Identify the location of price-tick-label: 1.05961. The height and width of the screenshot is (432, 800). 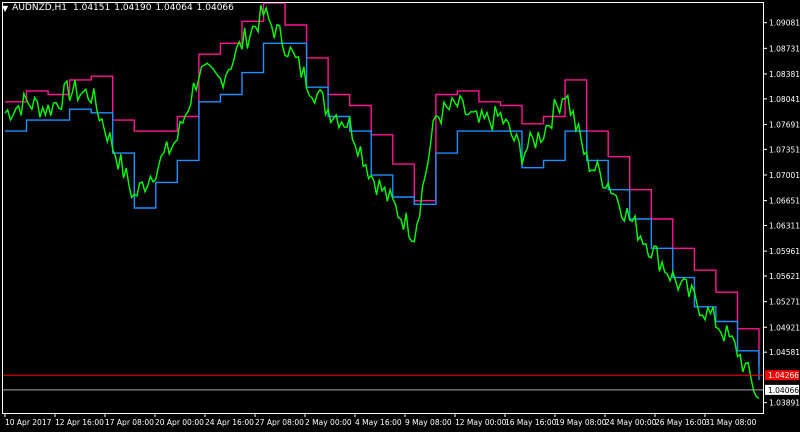
(784, 251).